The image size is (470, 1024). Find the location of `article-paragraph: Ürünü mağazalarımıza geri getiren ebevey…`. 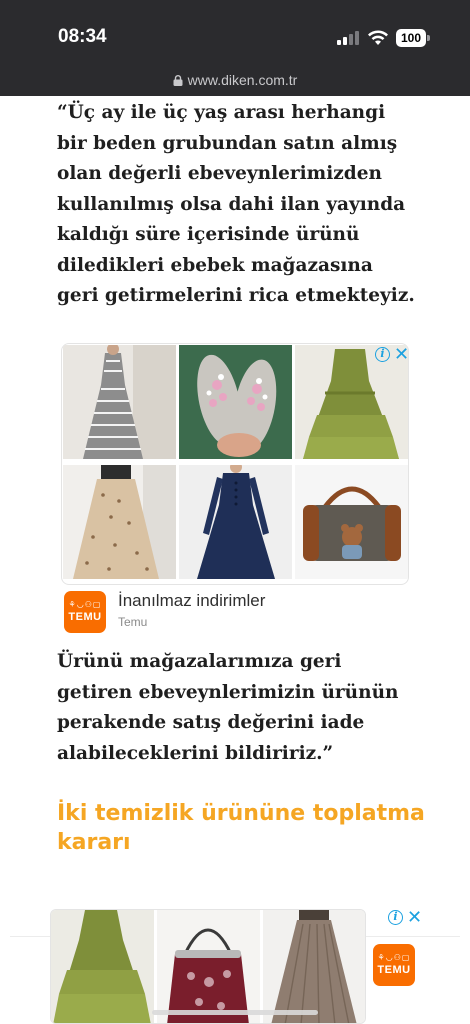

article-paragraph: Ürünü mağazalarımıza geri getiren ebevey… is located at coordinates (228, 707).